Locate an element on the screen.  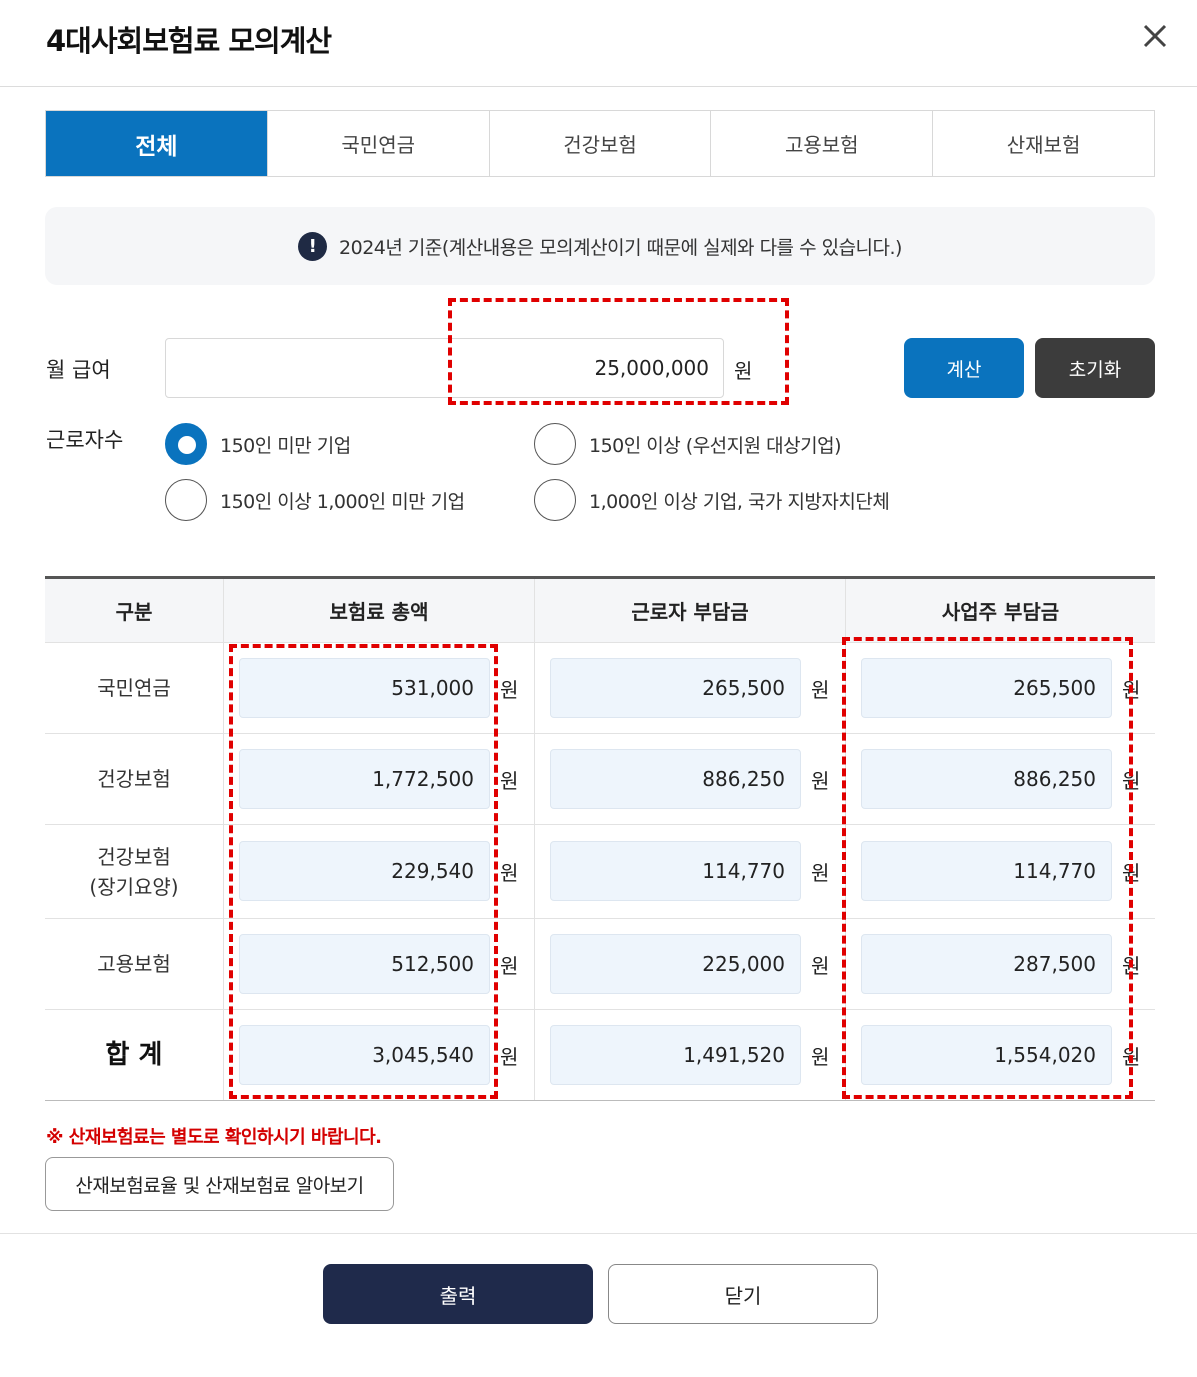
total-value: 1,772,500 is located at coordinates (364, 779).